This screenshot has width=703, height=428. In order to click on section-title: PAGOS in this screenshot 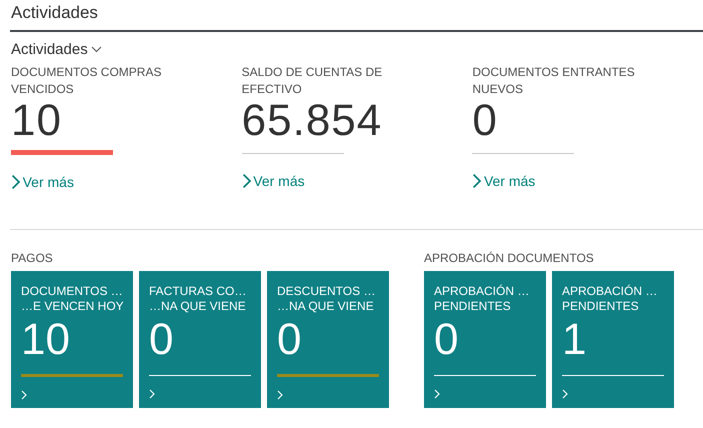, I will do `click(32, 259)`.